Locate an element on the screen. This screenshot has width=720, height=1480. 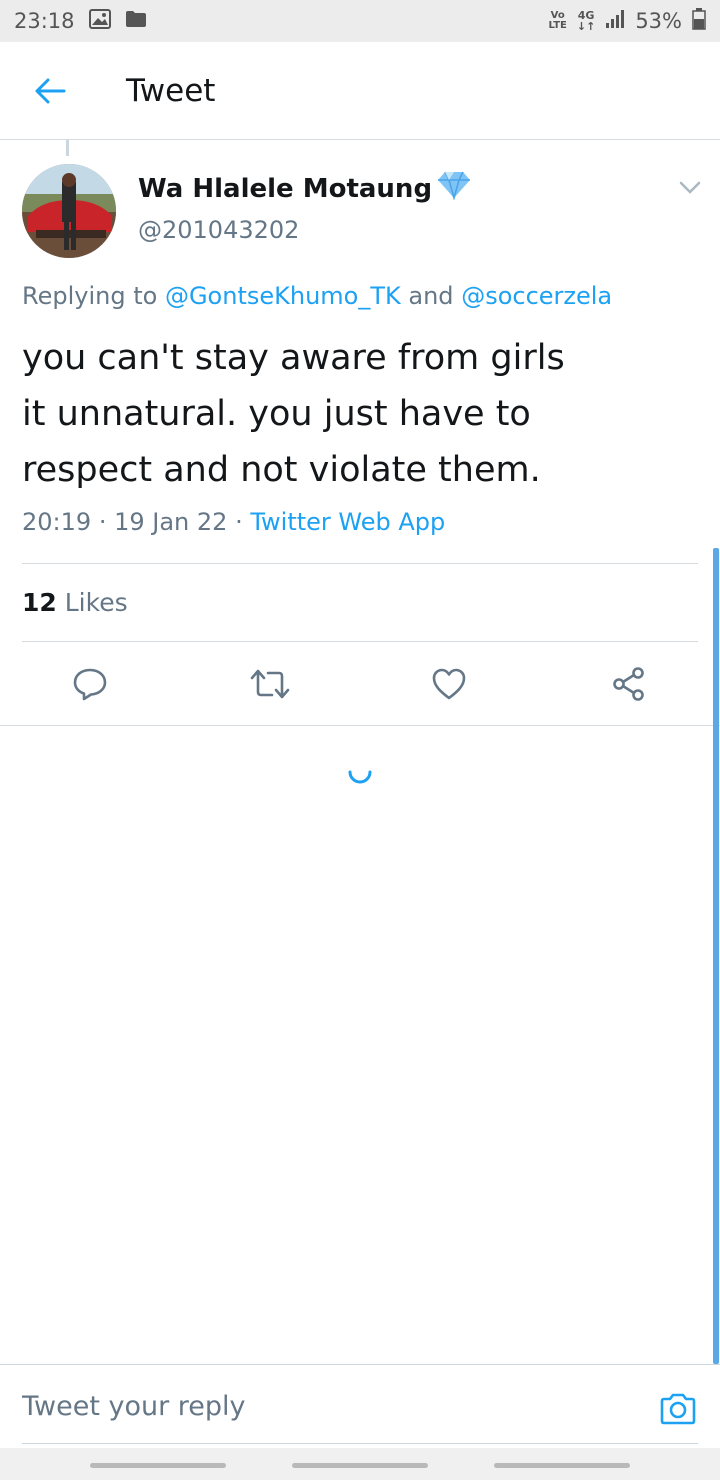
page-title: Tweet is located at coordinates (171, 90).